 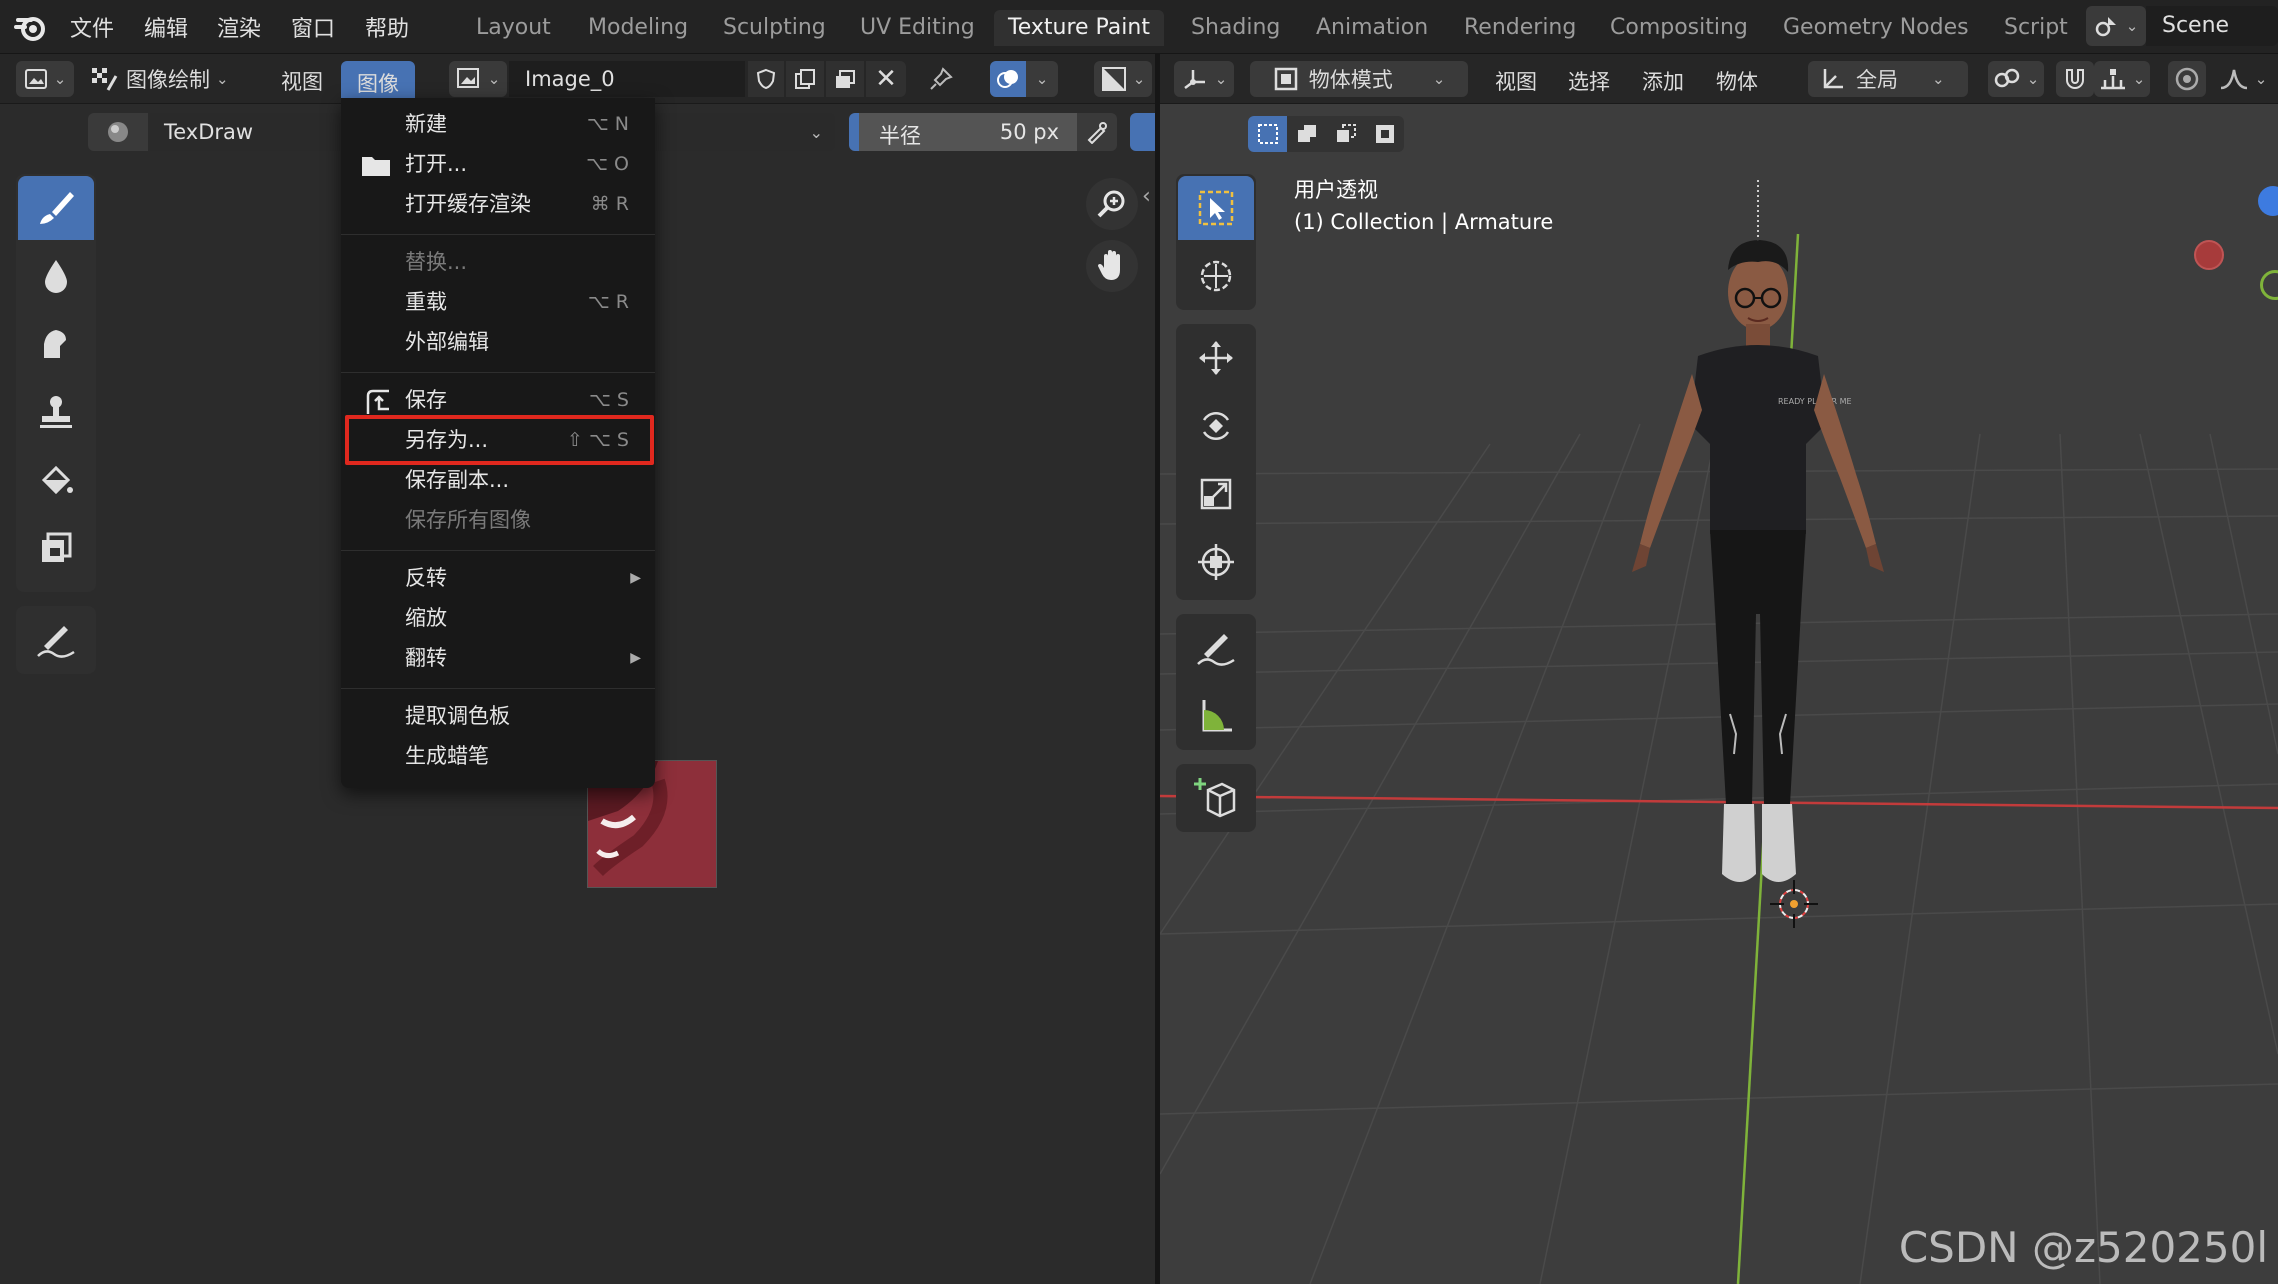 I want to click on falloff-button: ⌄, so click(x=2243, y=79).